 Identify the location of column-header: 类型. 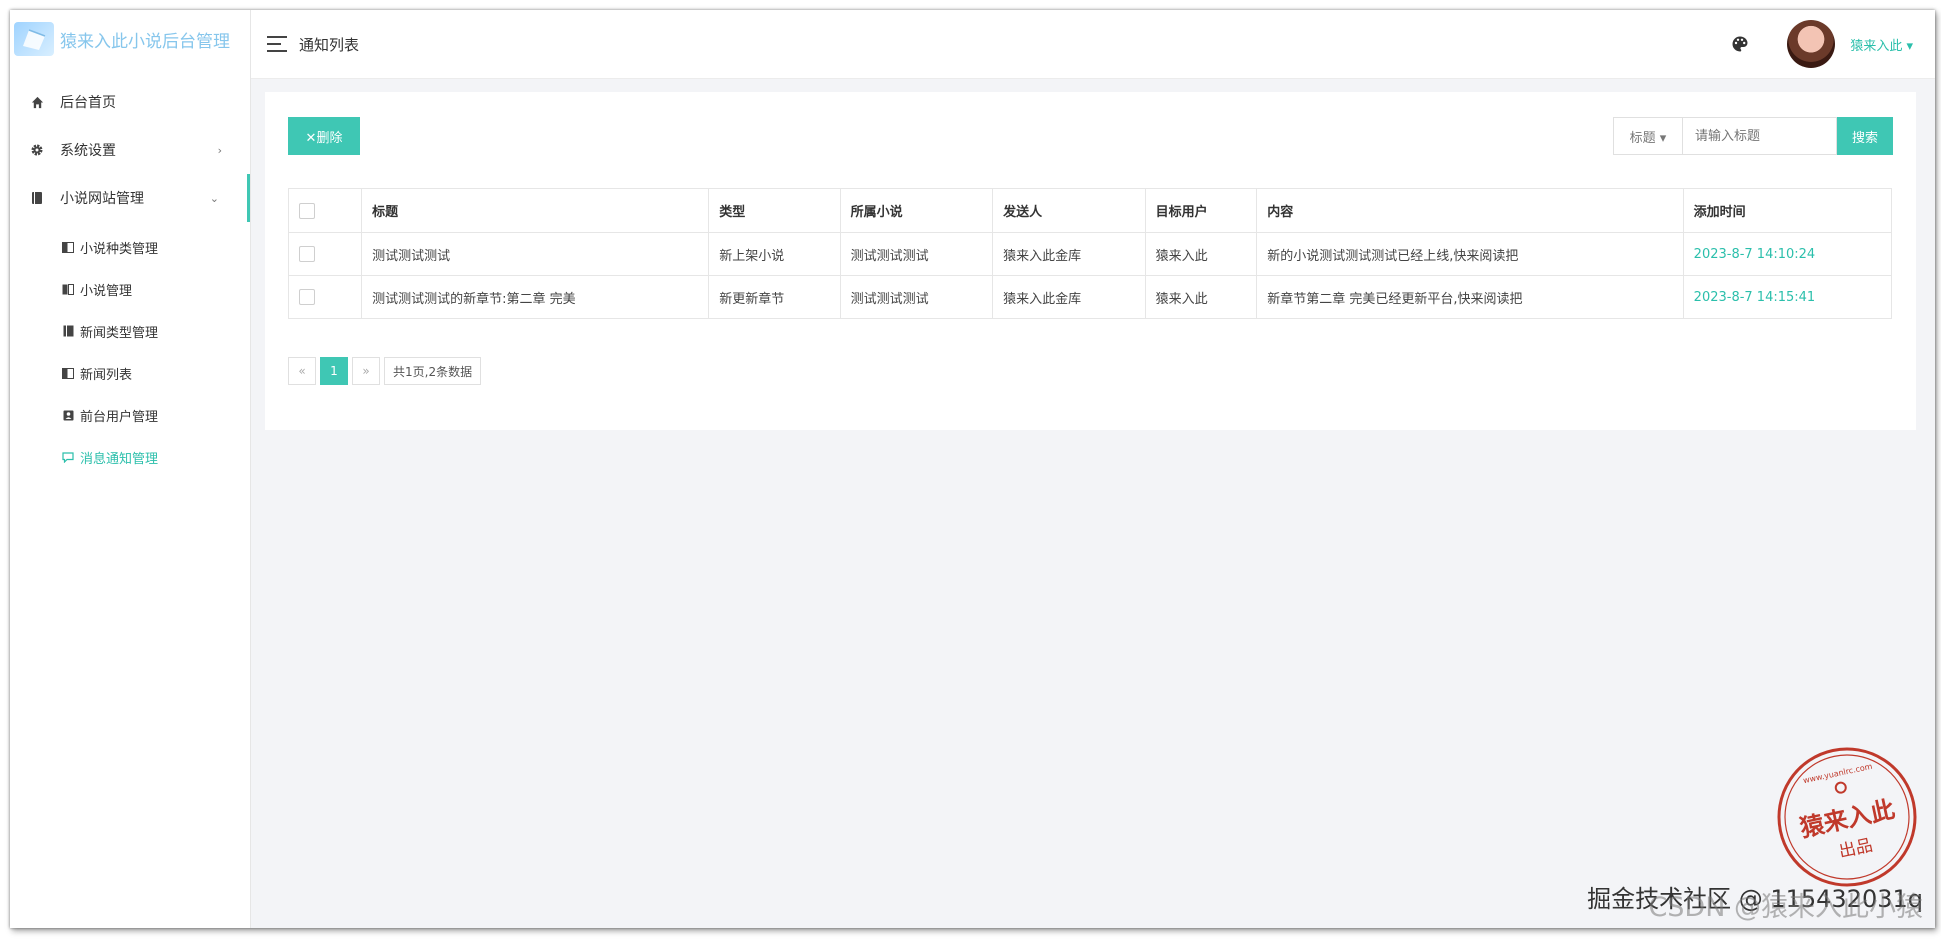
(774, 210).